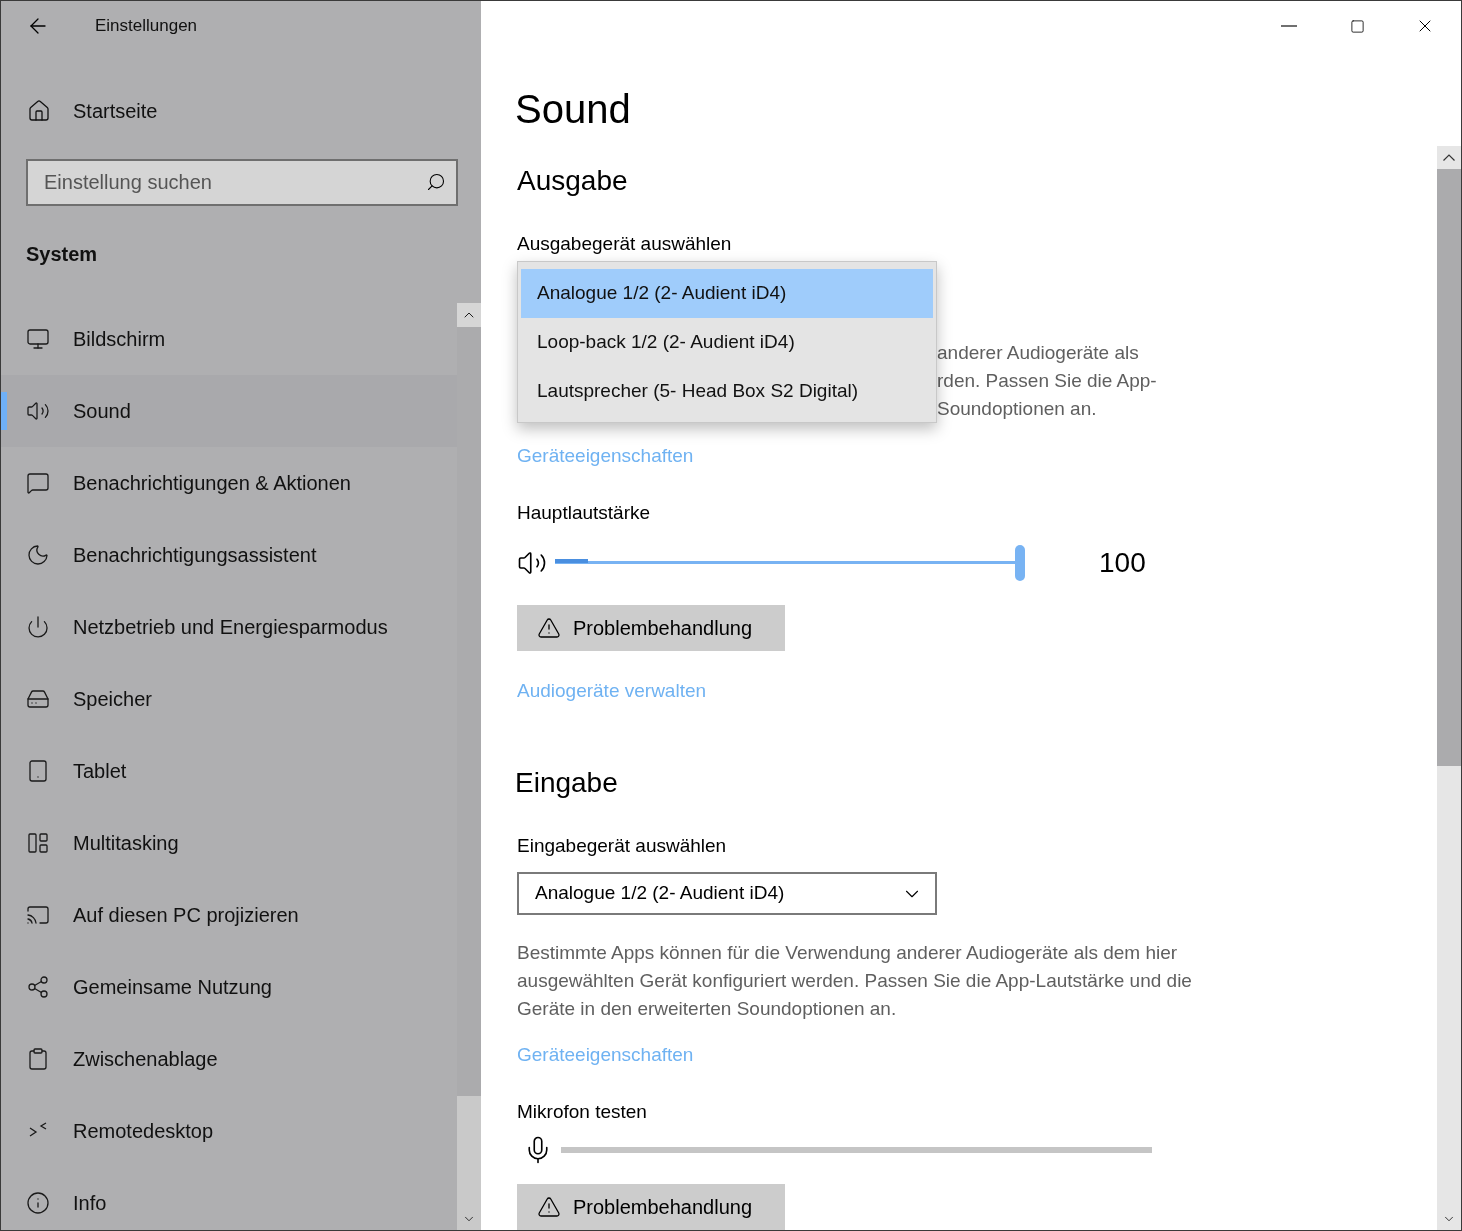 Image resolution: width=1462 pixels, height=1231 pixels. I want to click on sidebar-item: Benachrichtigungen & Aktionen, so click(229, 483).